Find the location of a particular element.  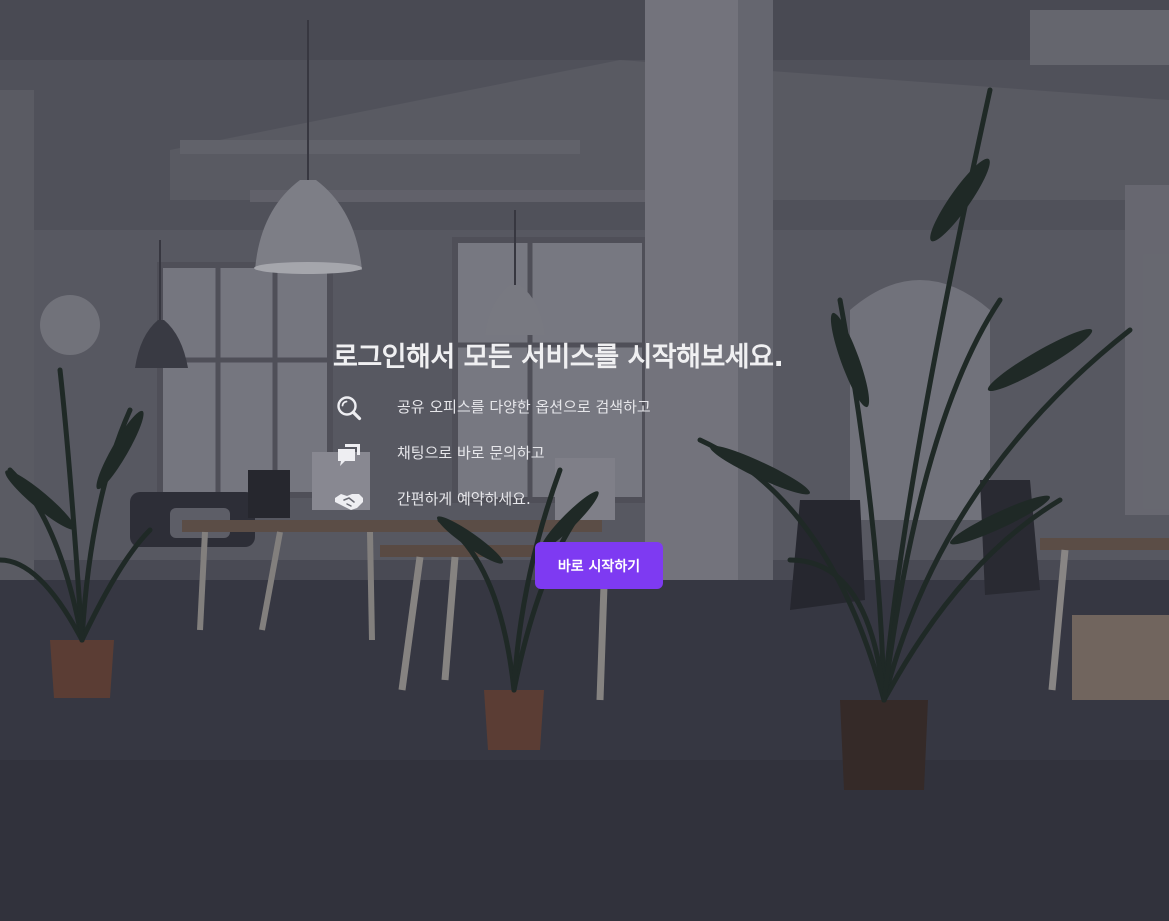

feature-item-reserve: 간편하게 예약하세요. is located at coordinates (633, 511).